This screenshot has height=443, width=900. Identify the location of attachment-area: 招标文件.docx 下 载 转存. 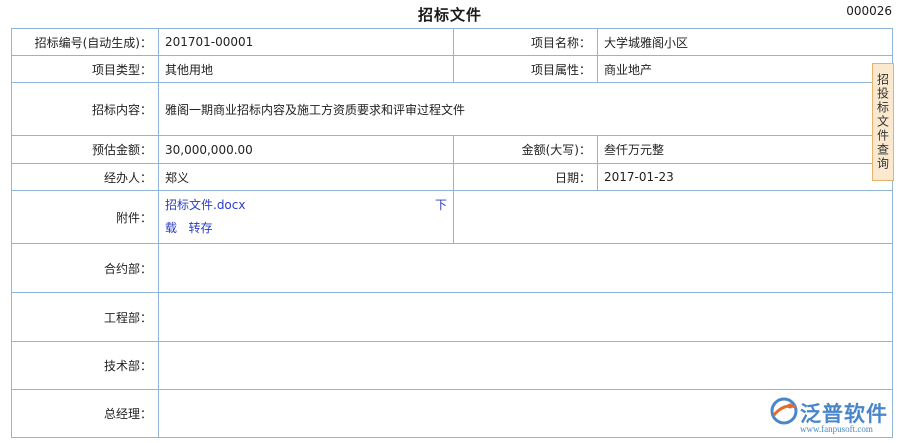
(306, 217).